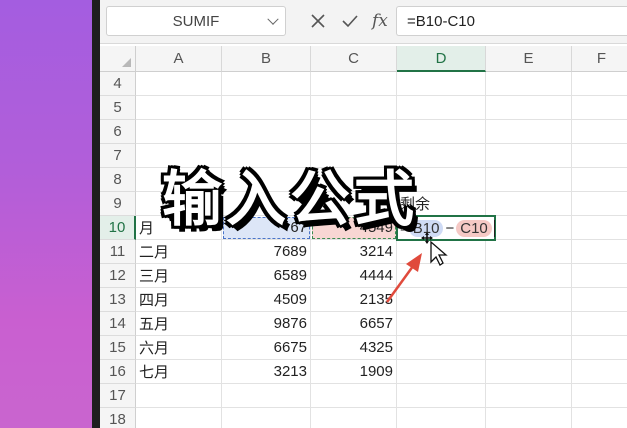 This screenshot has height=428, width=627. I want to click on row-header-18: 18, so click(118, 418).